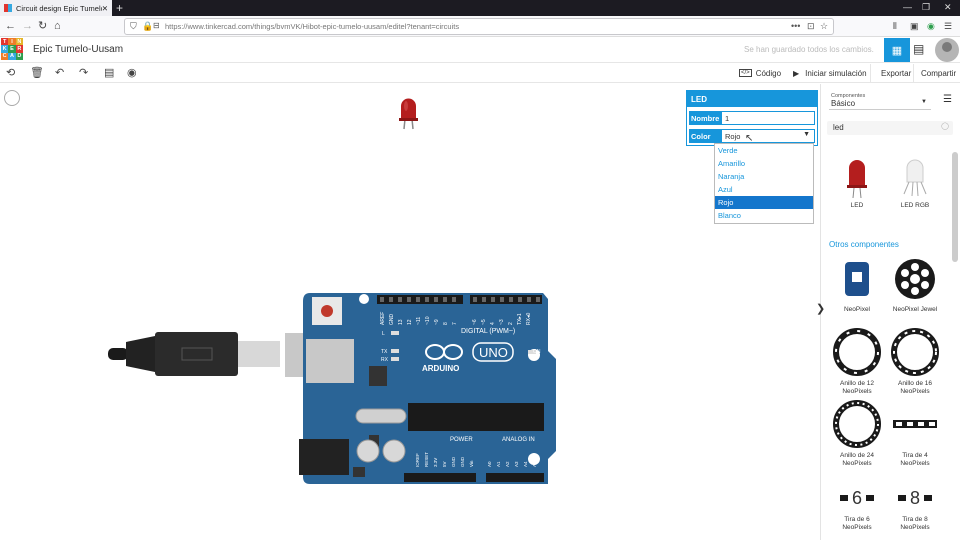  I want to click on tx-led-label: TX, so click(384, 352).